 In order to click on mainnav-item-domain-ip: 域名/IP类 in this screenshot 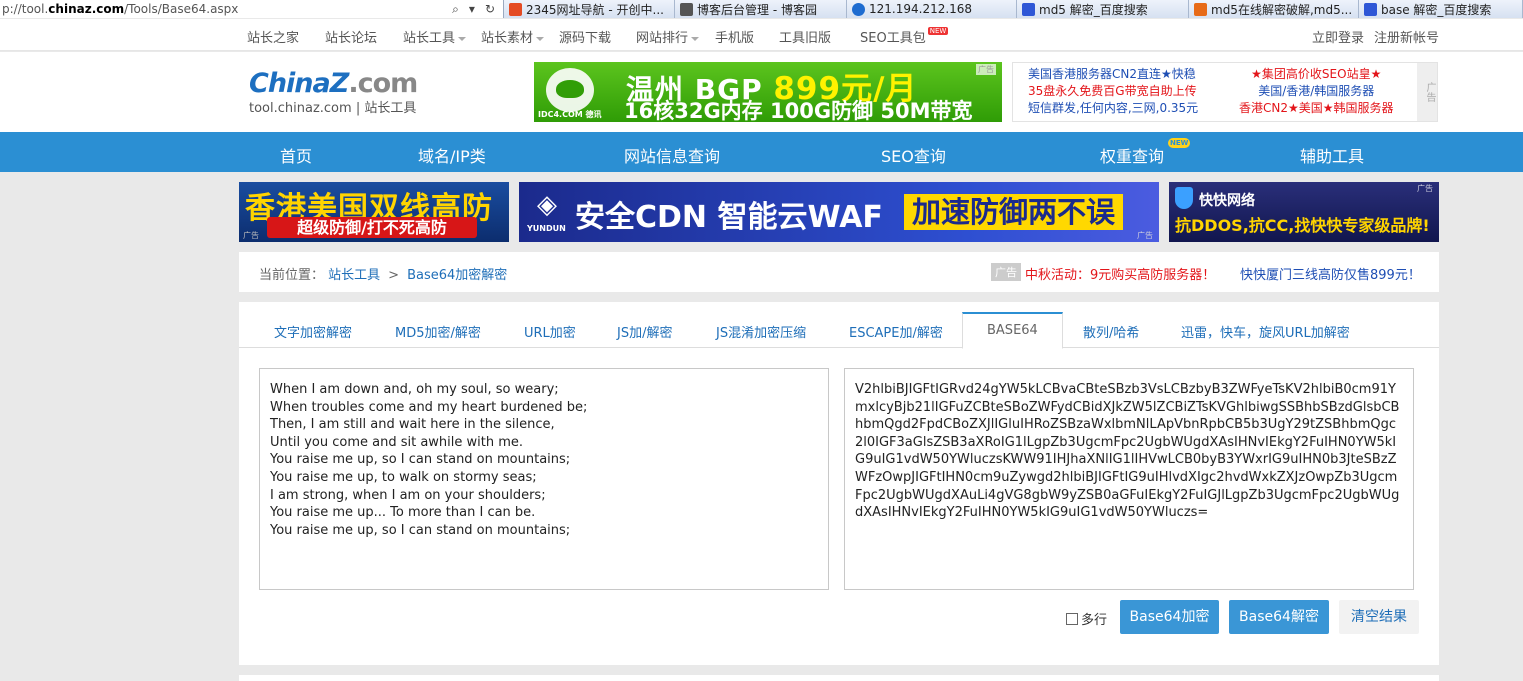, I will do `click(452, 155)`.